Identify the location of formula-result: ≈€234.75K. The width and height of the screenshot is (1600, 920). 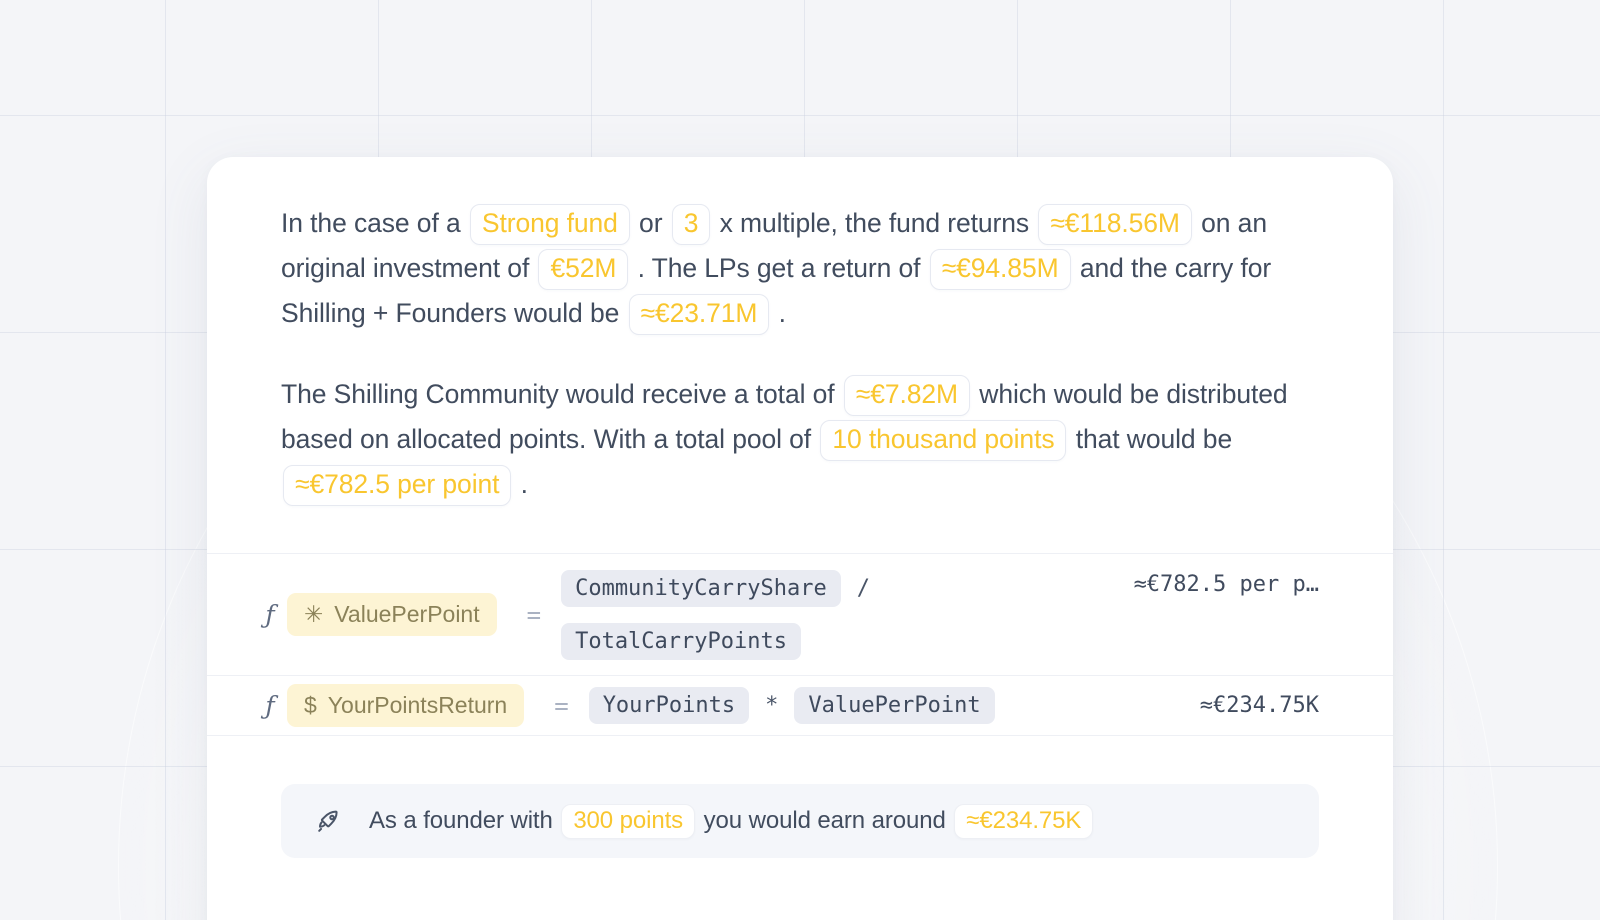
(1259, 705).